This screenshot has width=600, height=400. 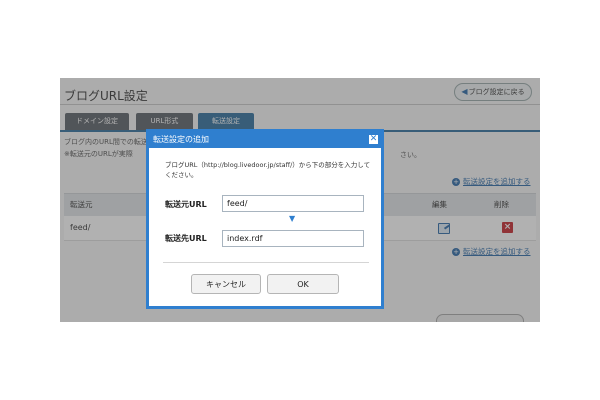 I want to click on source-url-input, so click(x=293, y=203).